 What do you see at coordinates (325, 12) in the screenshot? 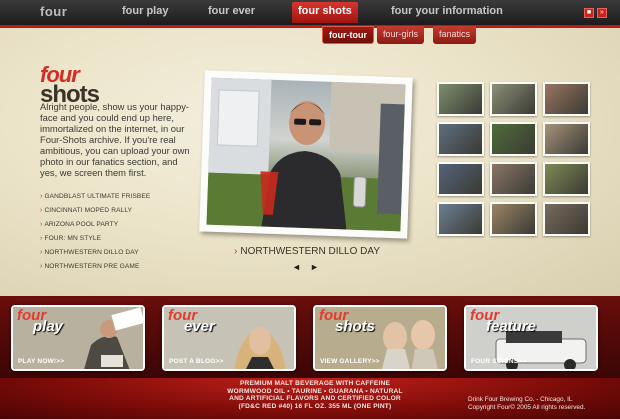
I see `nav-four-shots: four shots` at bounding box center [325, 12].